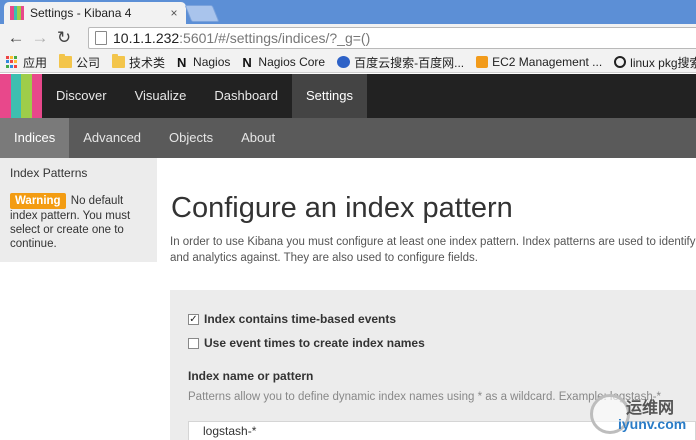 This screenshot has width=696, height=440. What do you see at coordinates (101, 38) in the screenshot?
I see `page-info-icon` at bounding box center [101, 38].